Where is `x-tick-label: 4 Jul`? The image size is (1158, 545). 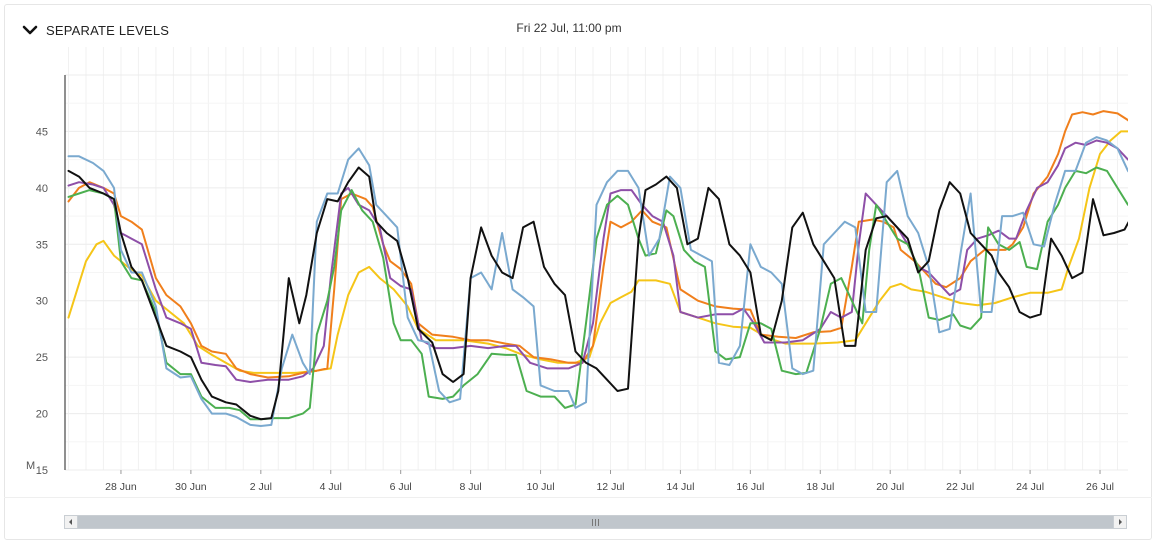
x-tick-label: 4 Jul is located at coordinates (331, 487).